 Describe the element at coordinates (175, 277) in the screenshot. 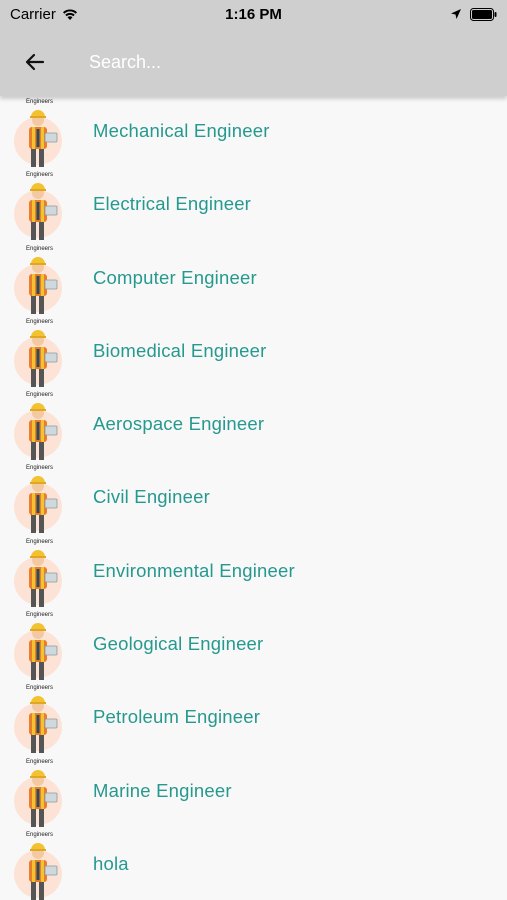

I see `list-item-label: Computer Engineer` at that location.